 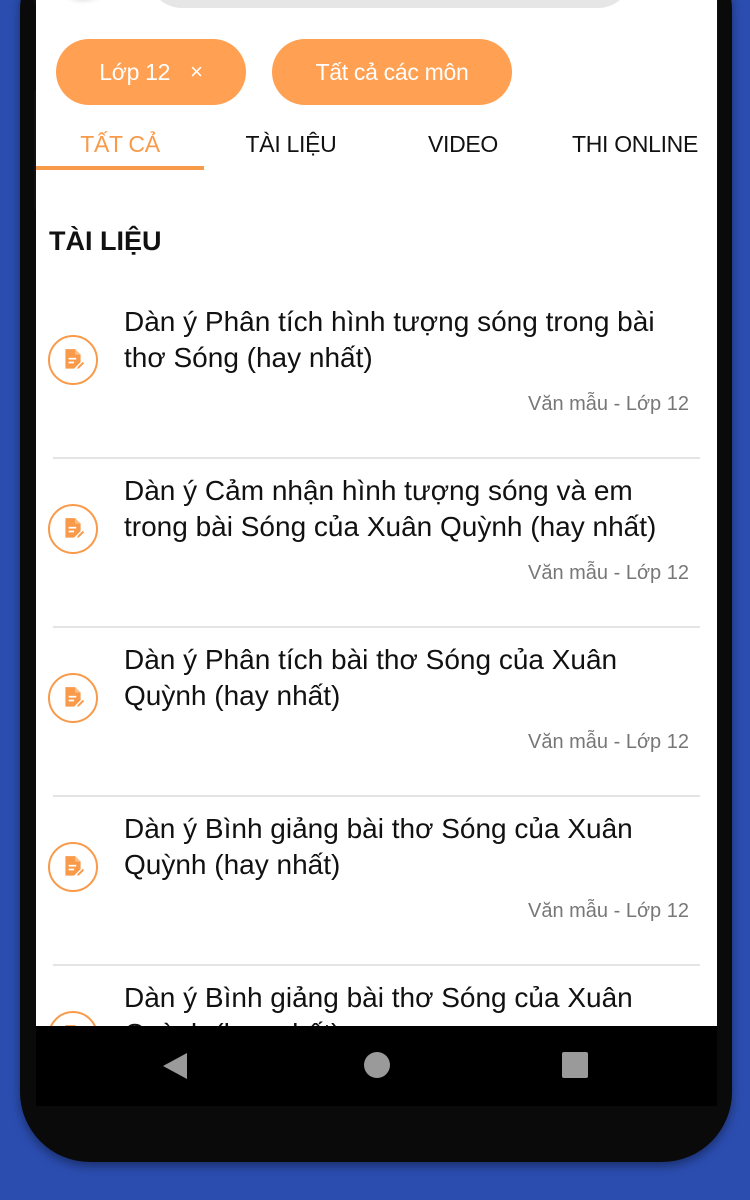 What do you see at coordinates (291, 144) in the screenshot?
I see `tab-documents: TÀI LIỆU` at bounding box center [291, 144].